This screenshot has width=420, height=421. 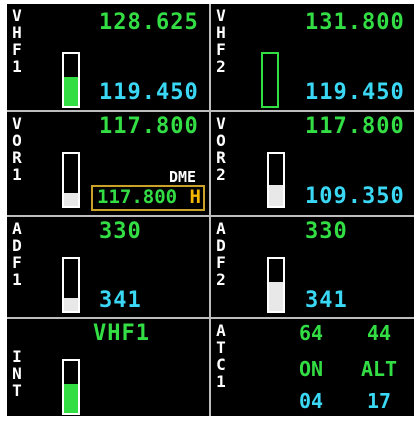 What do you see at coordinates (17, 279) in the screenshot?
I see `adf1-label-char: 1` at bounding box center [17, 279].